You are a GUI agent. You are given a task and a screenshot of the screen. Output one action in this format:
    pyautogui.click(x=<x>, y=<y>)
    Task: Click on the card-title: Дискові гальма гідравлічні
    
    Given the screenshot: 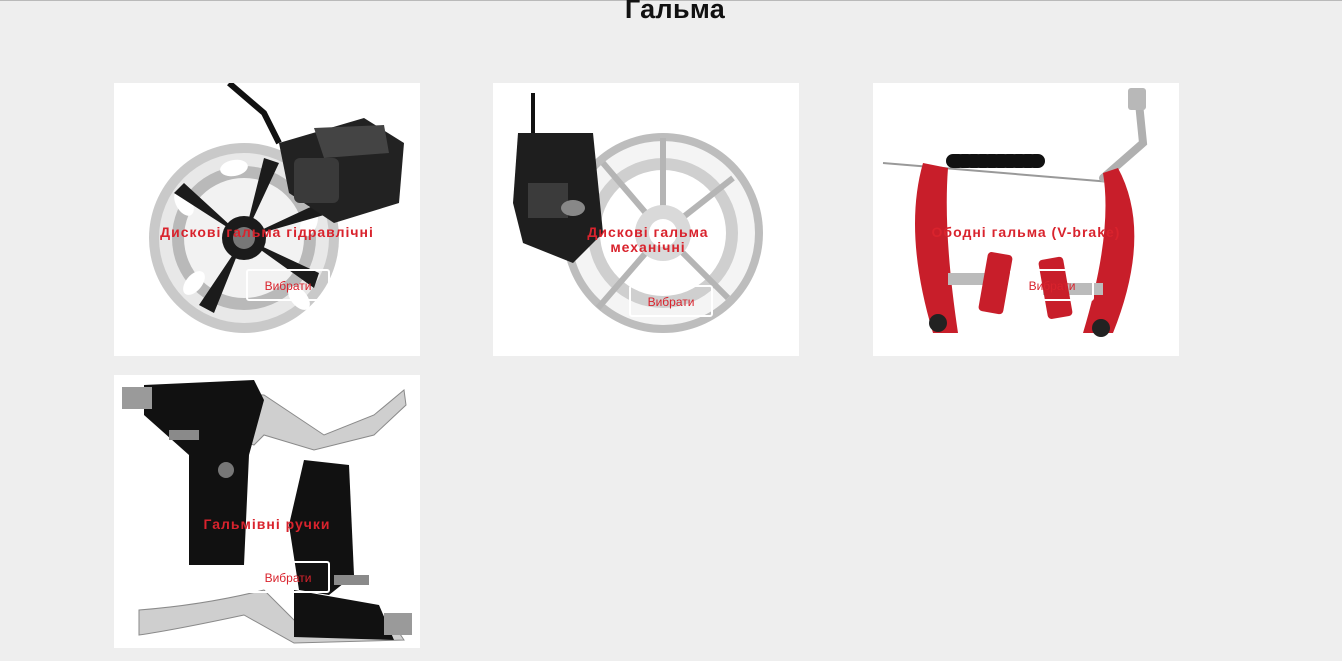 What is the action you would take?
    pyautogui.click(x=267, y=232)
    